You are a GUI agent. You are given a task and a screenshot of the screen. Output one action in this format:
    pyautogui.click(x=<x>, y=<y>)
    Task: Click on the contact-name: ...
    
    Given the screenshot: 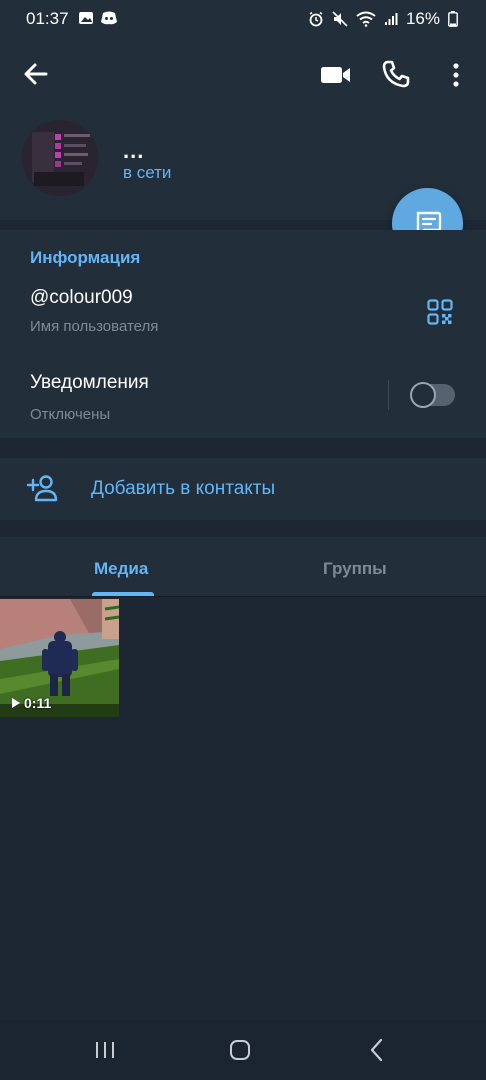 What is the action you would take?
    pyautogui.click(x=134, y=150)
    